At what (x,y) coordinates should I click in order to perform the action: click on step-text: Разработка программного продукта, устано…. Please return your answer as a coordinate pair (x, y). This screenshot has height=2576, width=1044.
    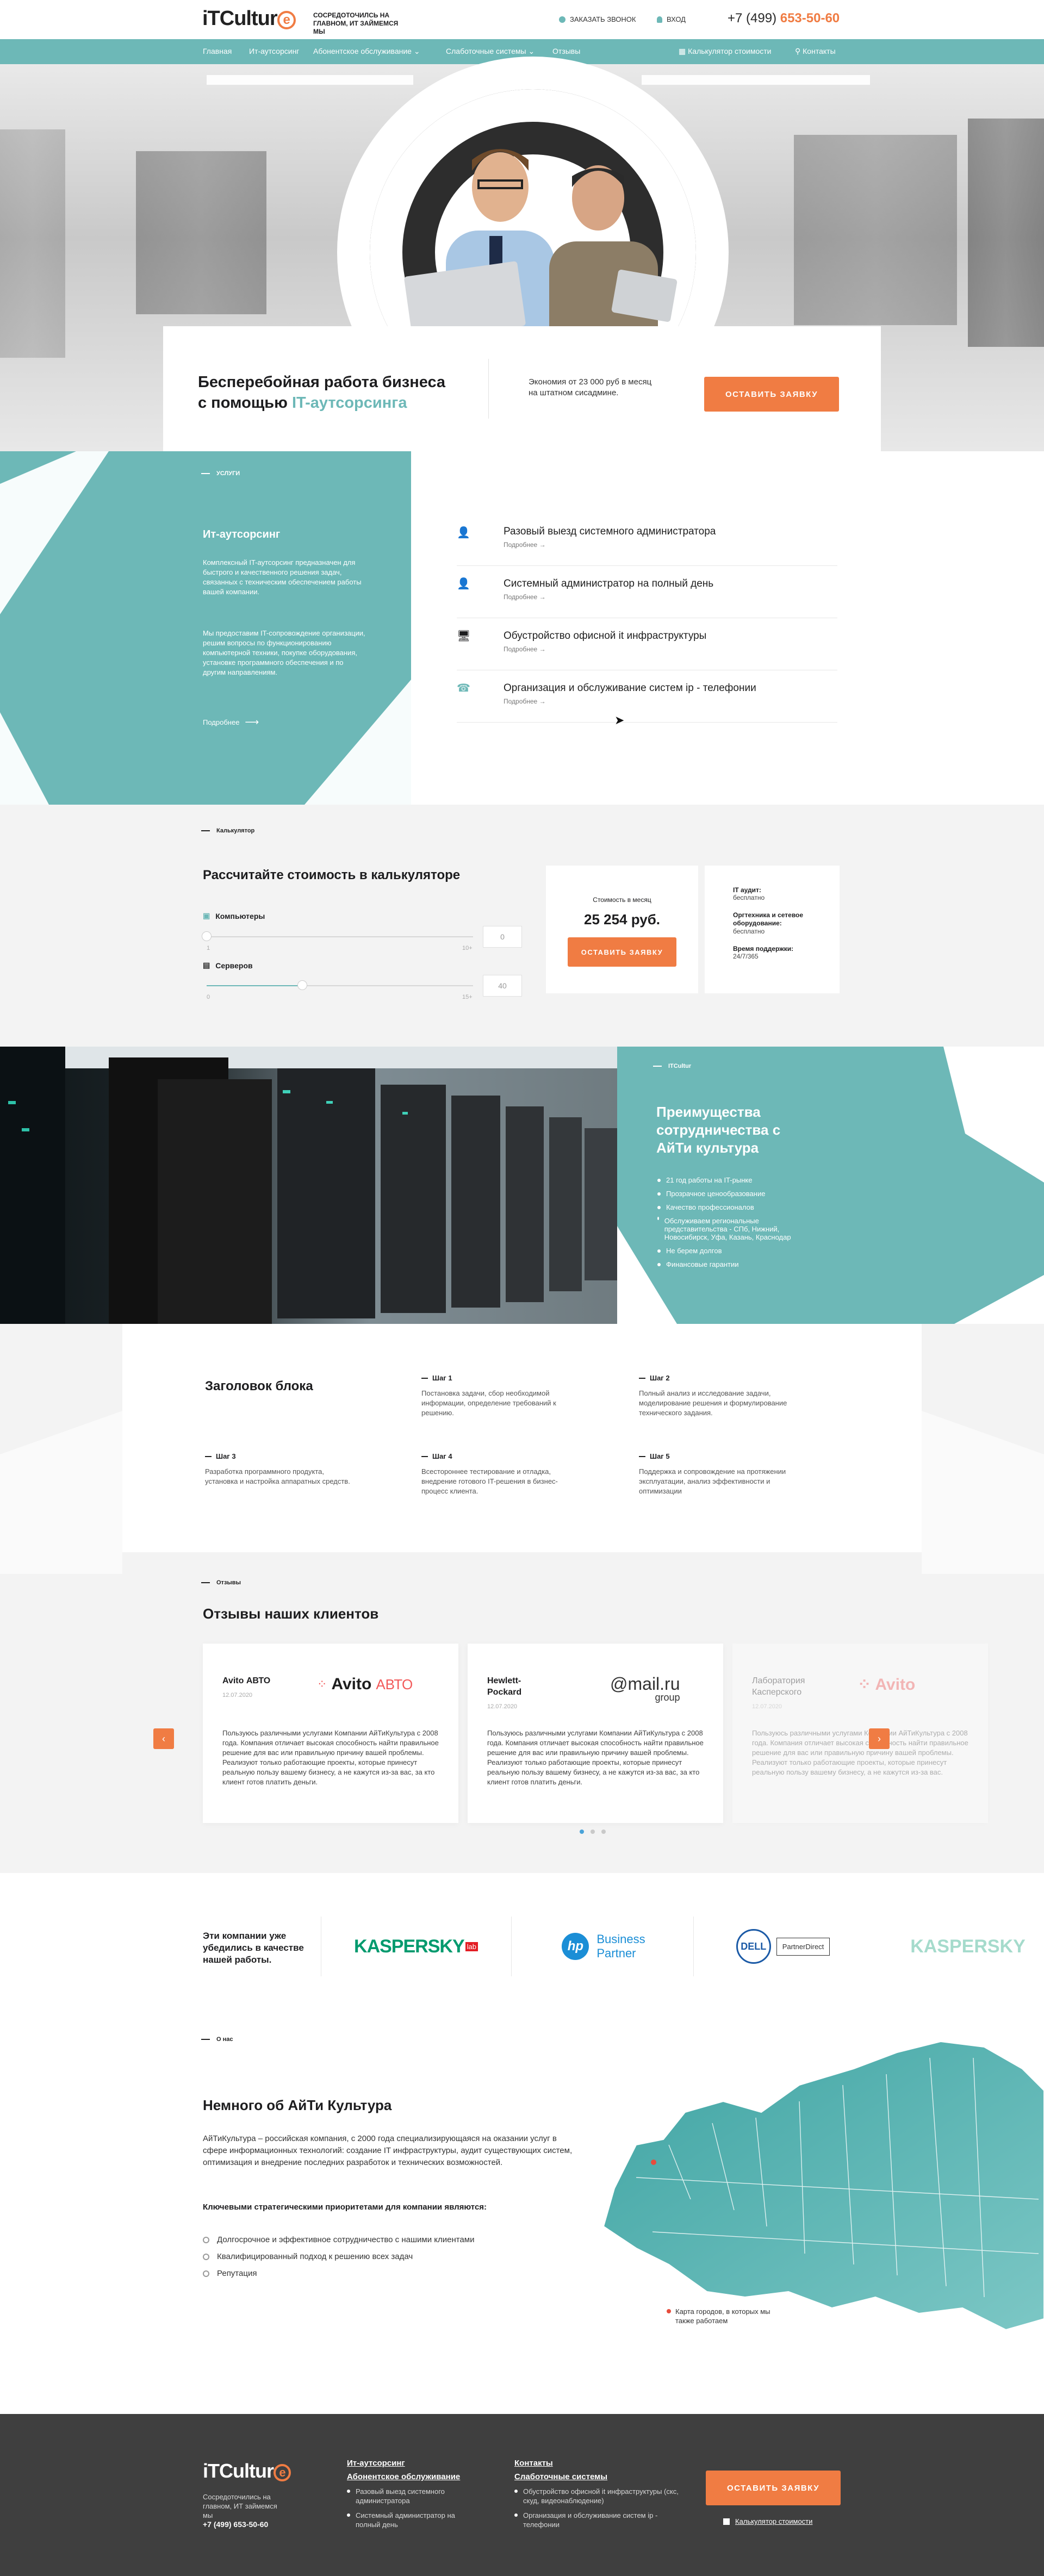
    Looking at the image, I should click on (277, 1476).